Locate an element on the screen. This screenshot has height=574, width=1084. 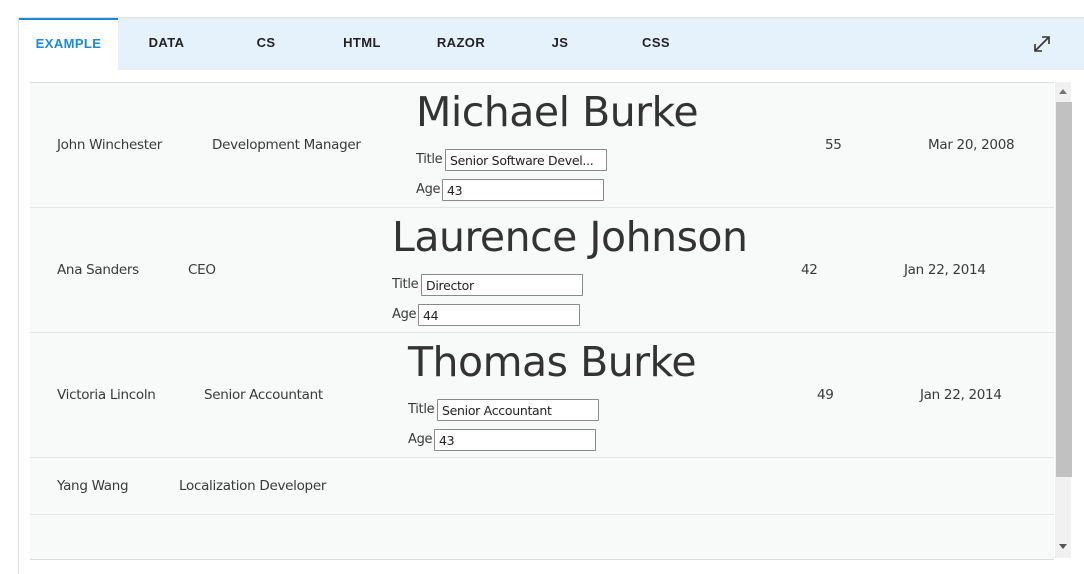
cell-age: 49 is located at coordinates (825, 395).